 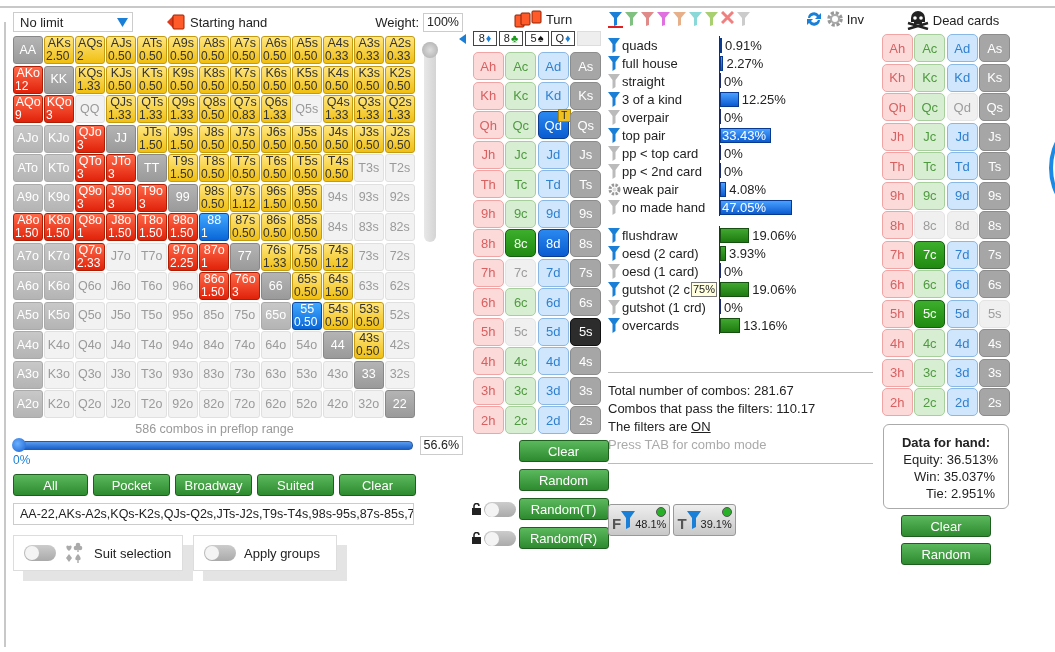 I want to click on hand-cell: Q8s 0.50, so click(x=214, y=109).